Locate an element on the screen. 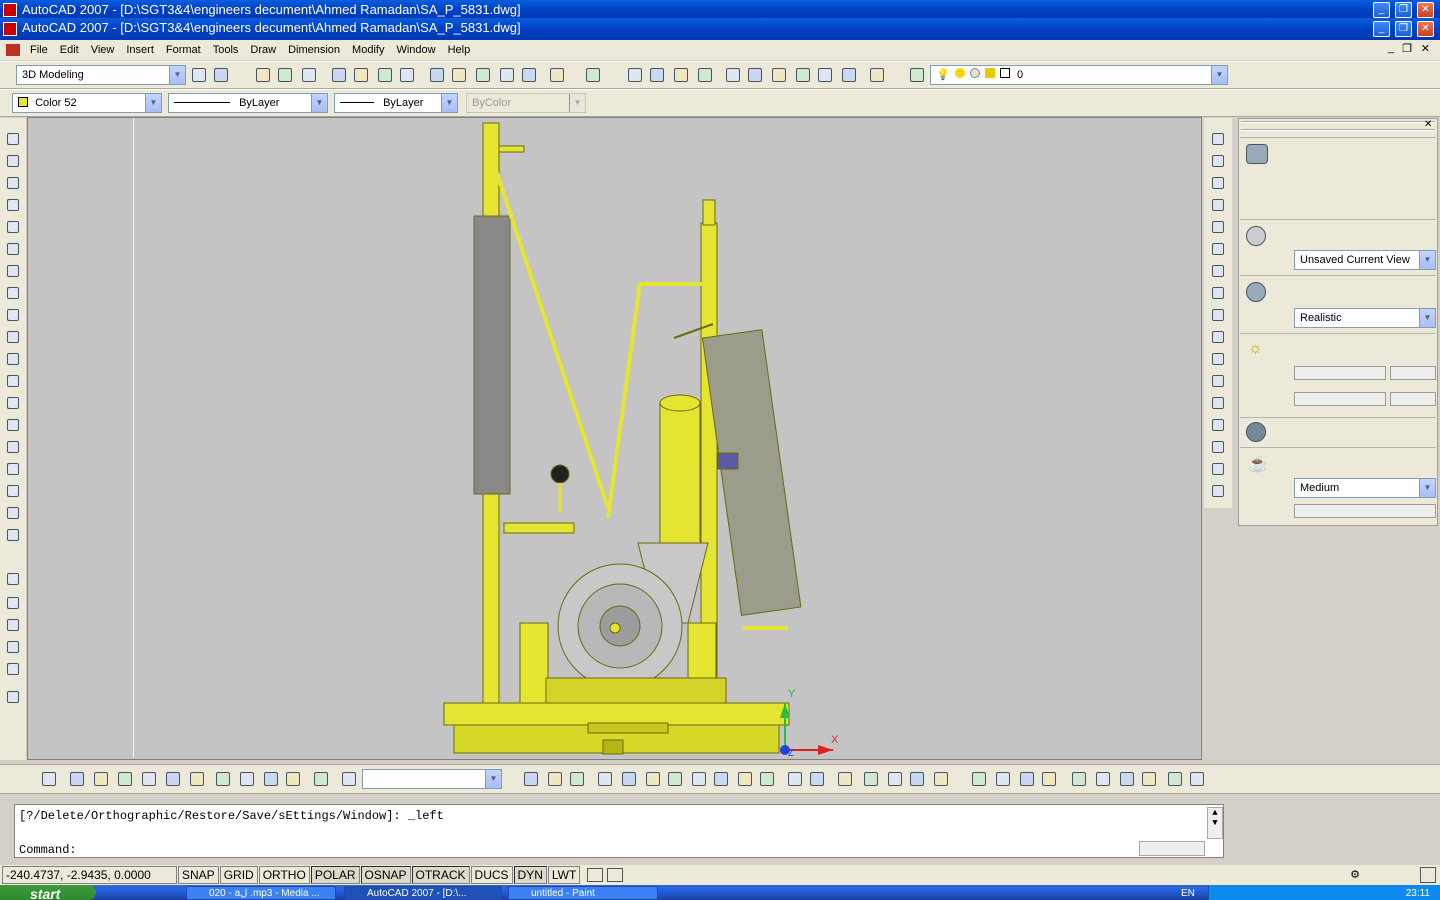 Image resolution: width=1440 pixels, height=900 pixels. brightness-slider is located at coordinates (1340, 373).